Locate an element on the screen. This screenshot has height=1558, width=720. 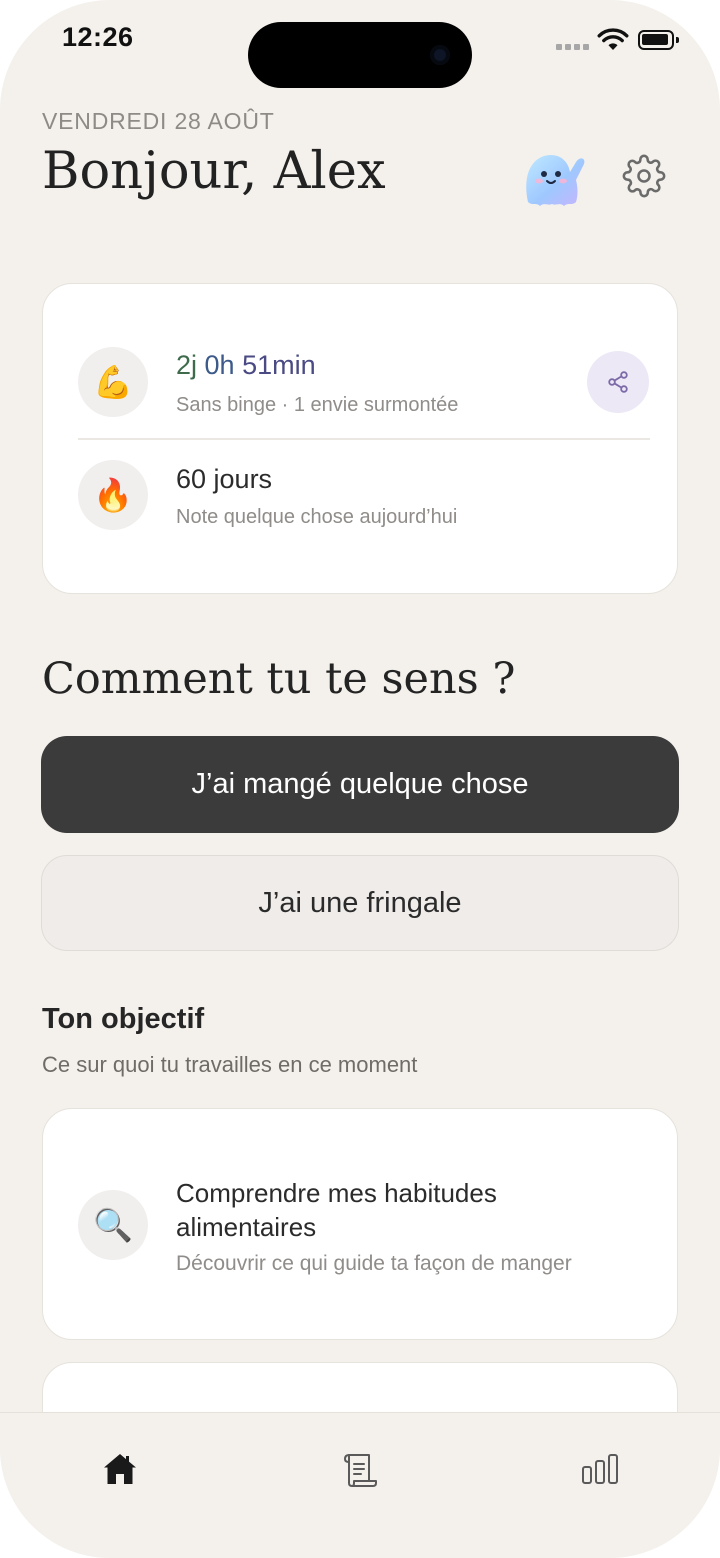
timer-days: 2j is located at coordinates (187, 365).